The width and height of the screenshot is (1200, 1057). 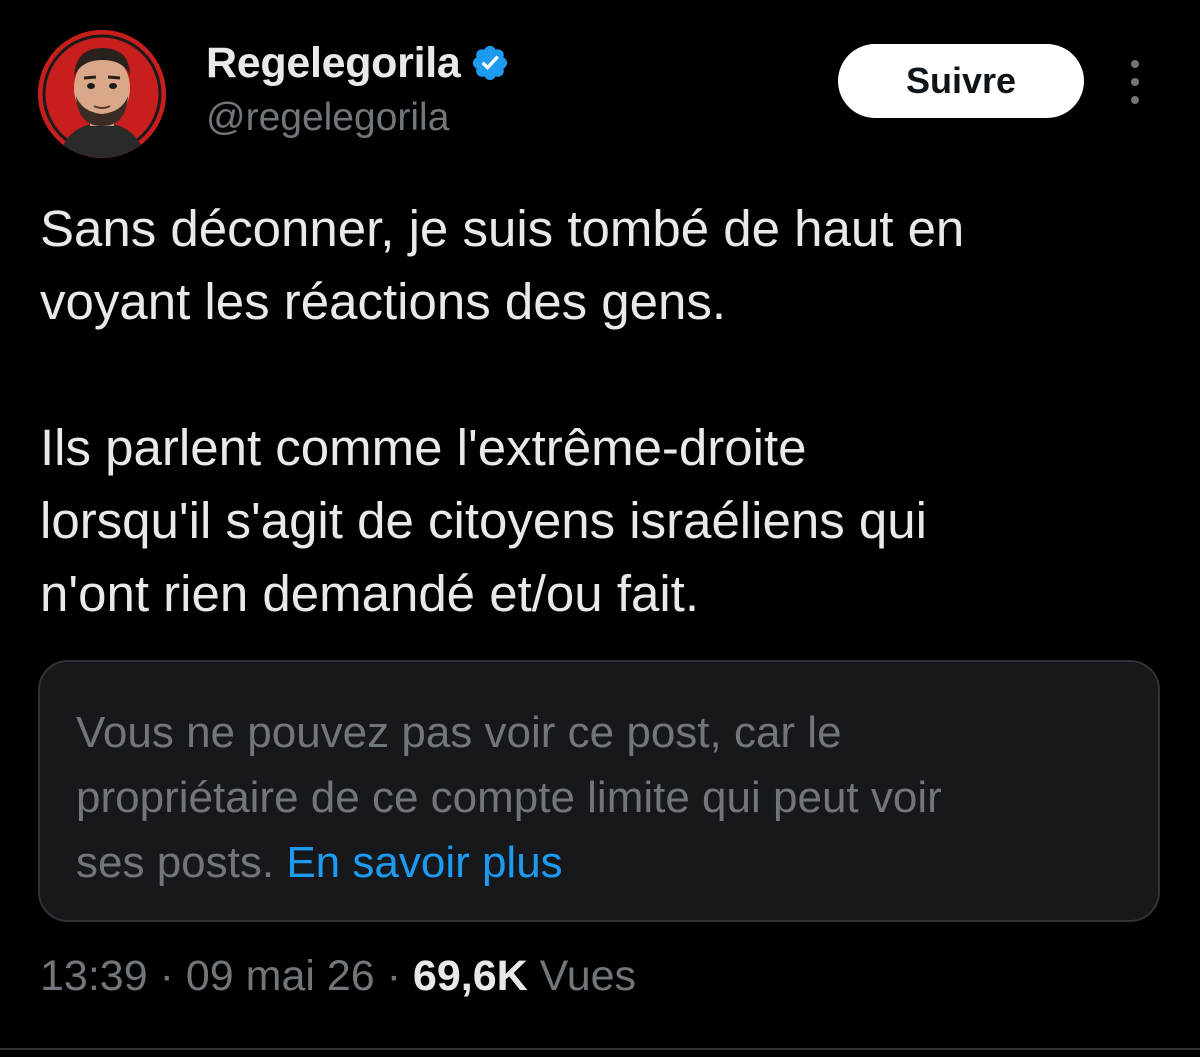 What do you see at coordinates (333, 63) in the screenshot?
I see `display-name: Regelegorila` at bounding box center [333, 63].